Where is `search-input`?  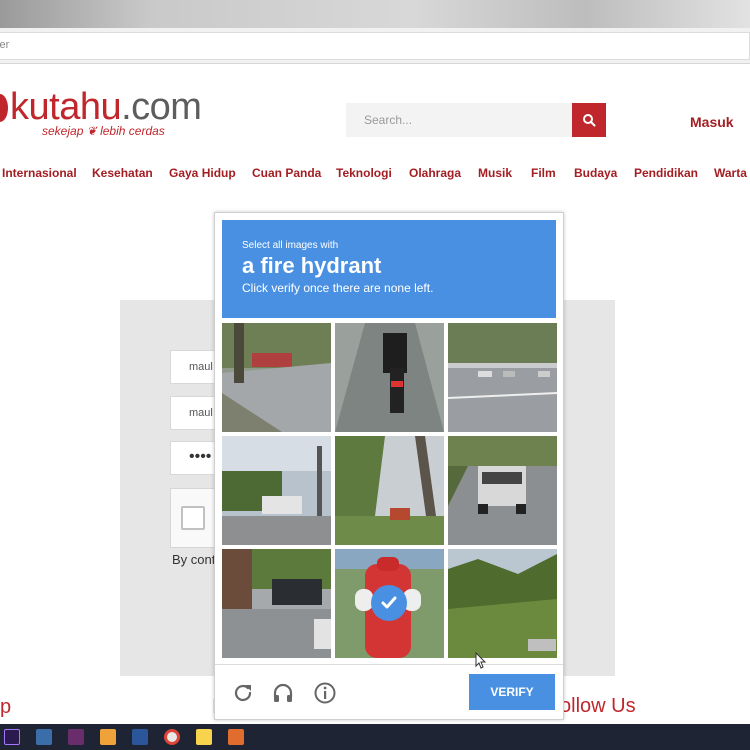
search-input is located at coordinates (459, 120).